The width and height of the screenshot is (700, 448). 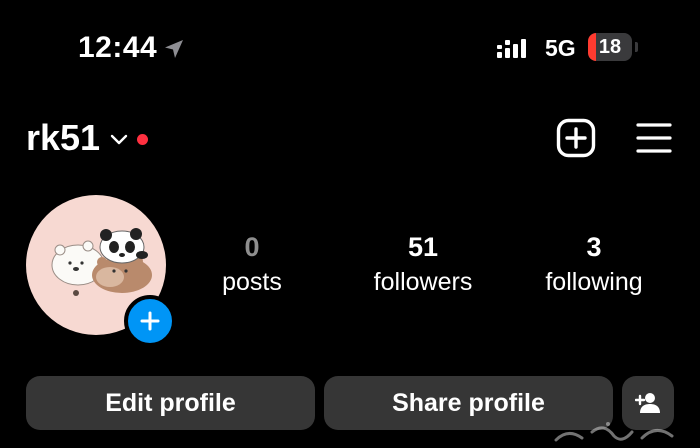 What do you see at coordinates (594, 264) in the screenshot?
I see `stat-following: 3 following` at bounding box center [594, 264].